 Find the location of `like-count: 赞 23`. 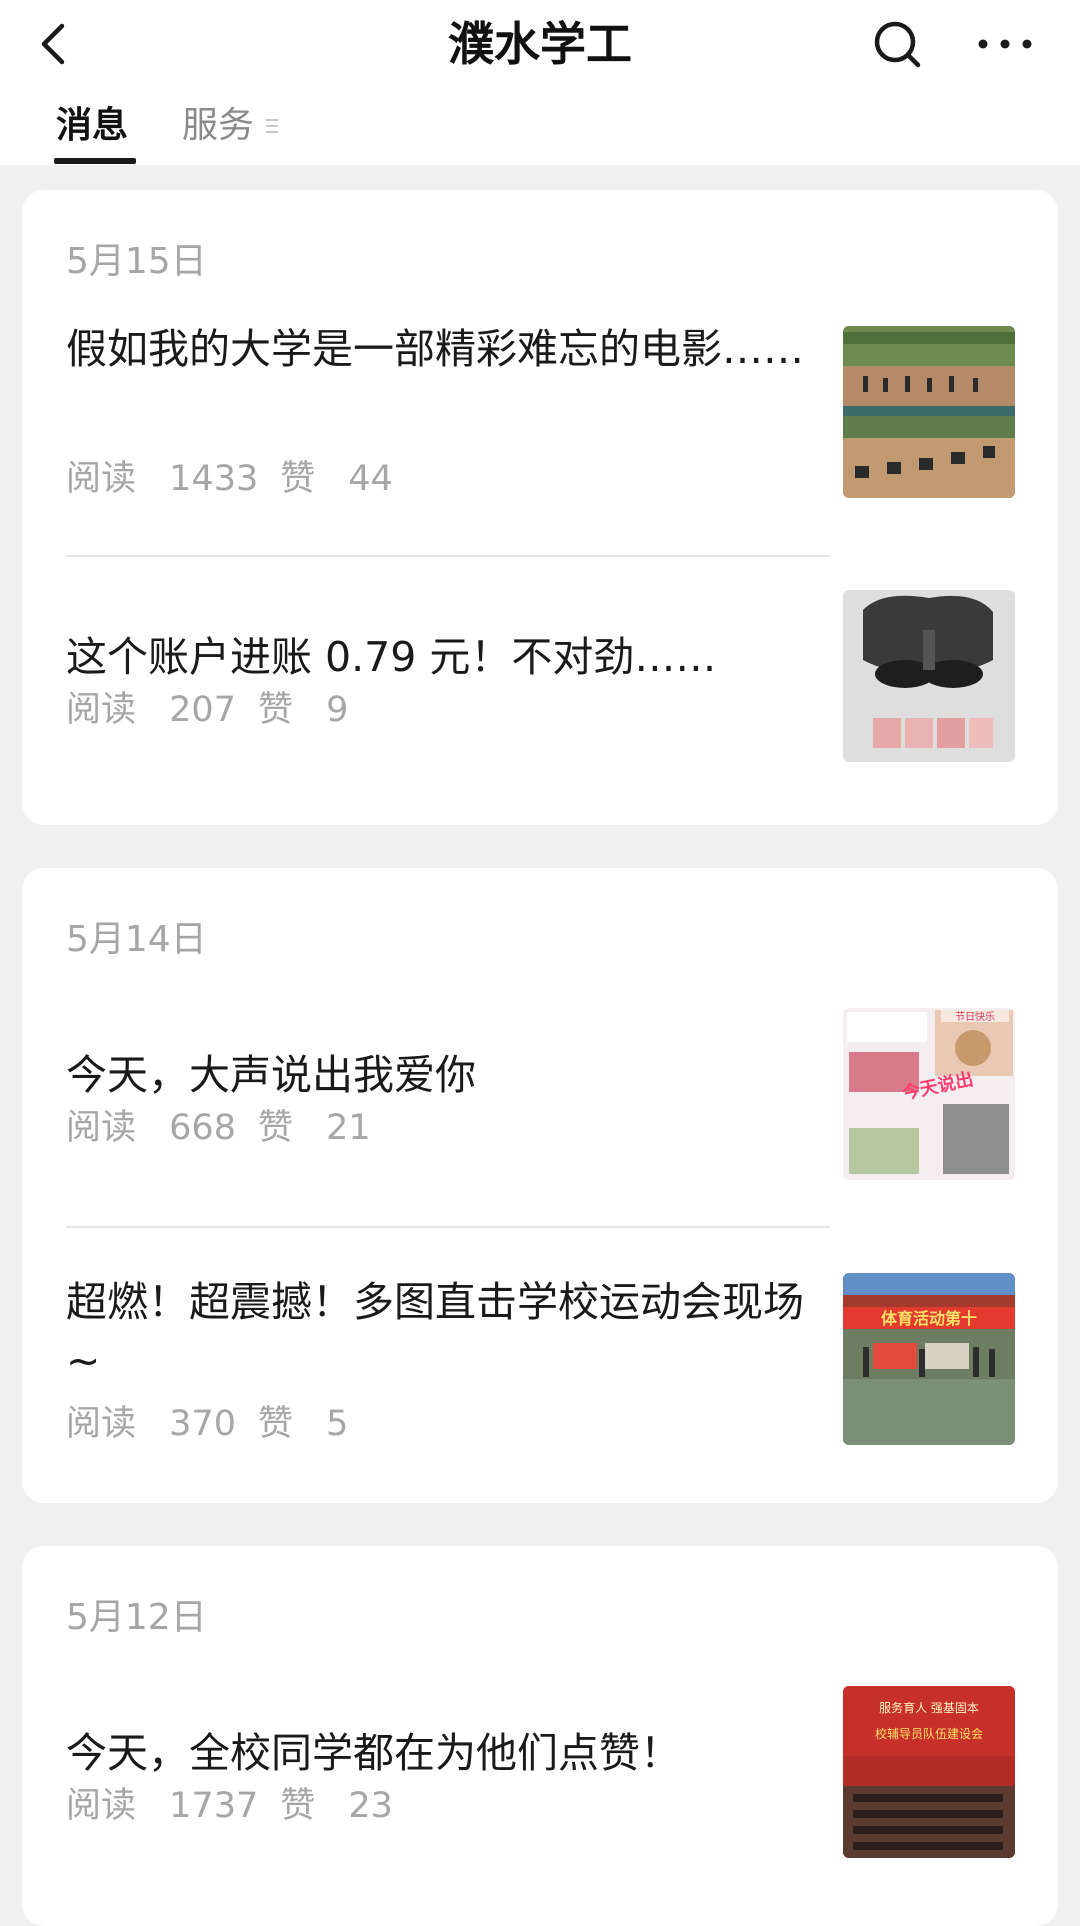

like-count: 赞 23 is located at coordinates (336, 1806).